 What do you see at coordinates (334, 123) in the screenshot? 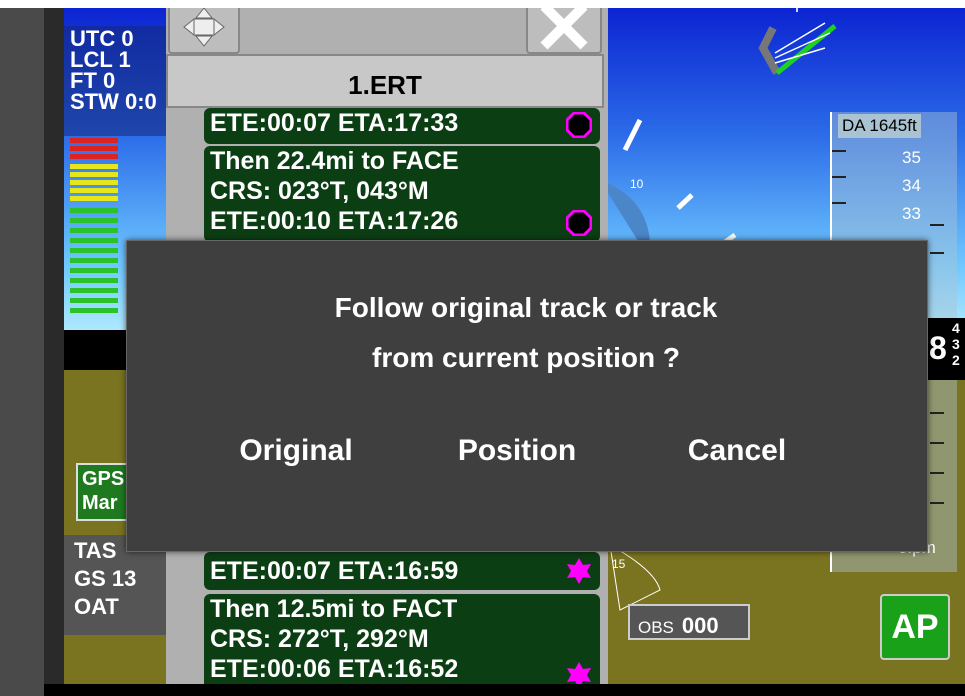
I see `leg-timing: ETE:00:07 ETA:17:33` at bounding box center [334, 123].